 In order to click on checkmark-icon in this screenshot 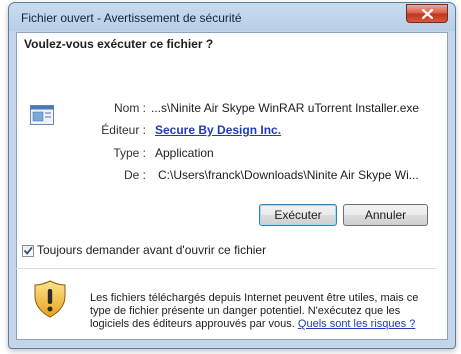, I will do `click(28, 251)`.